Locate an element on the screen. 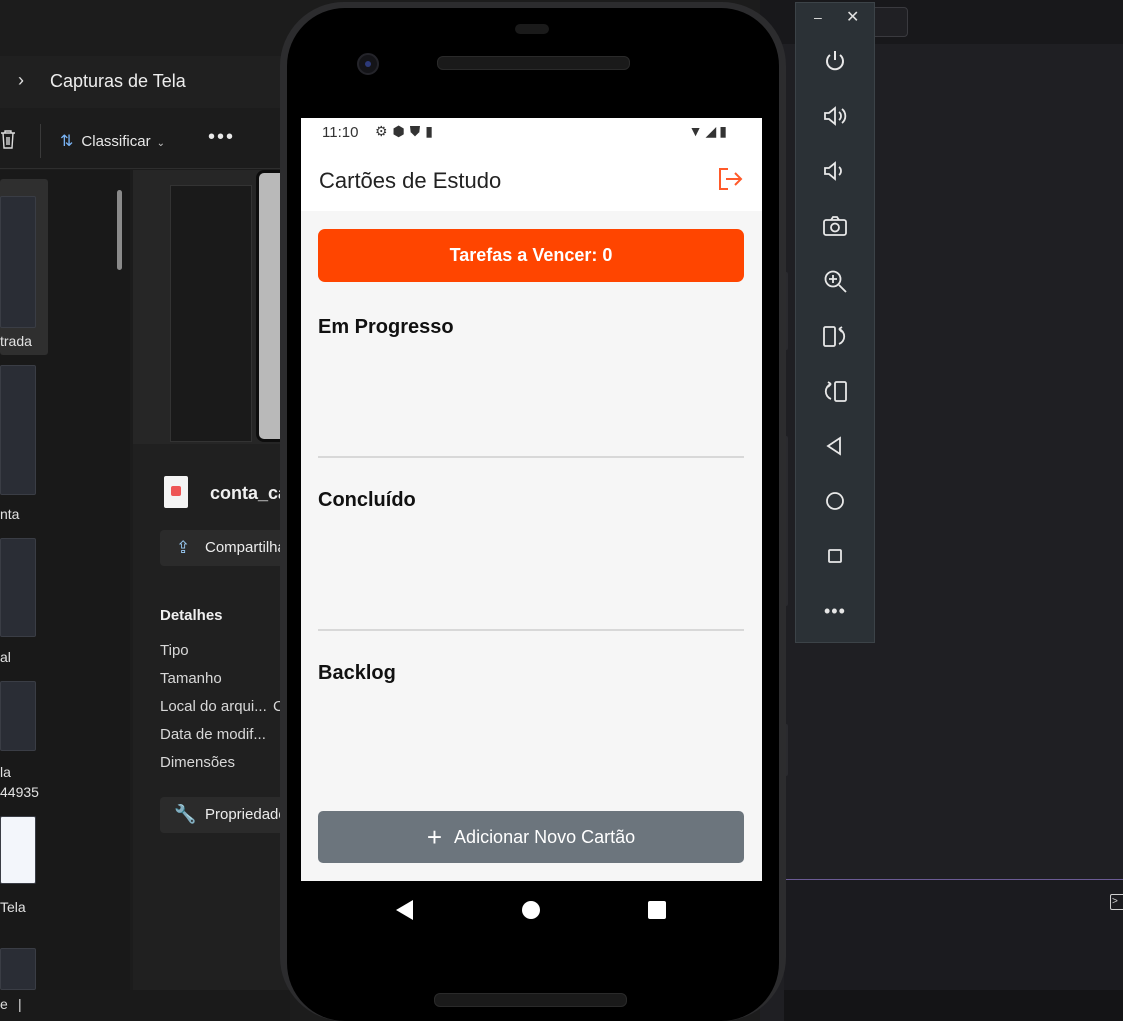 Image resolution: width=1123 pixels, height=1021 pixels. terminal-panel is located at coordinates (953, 935).